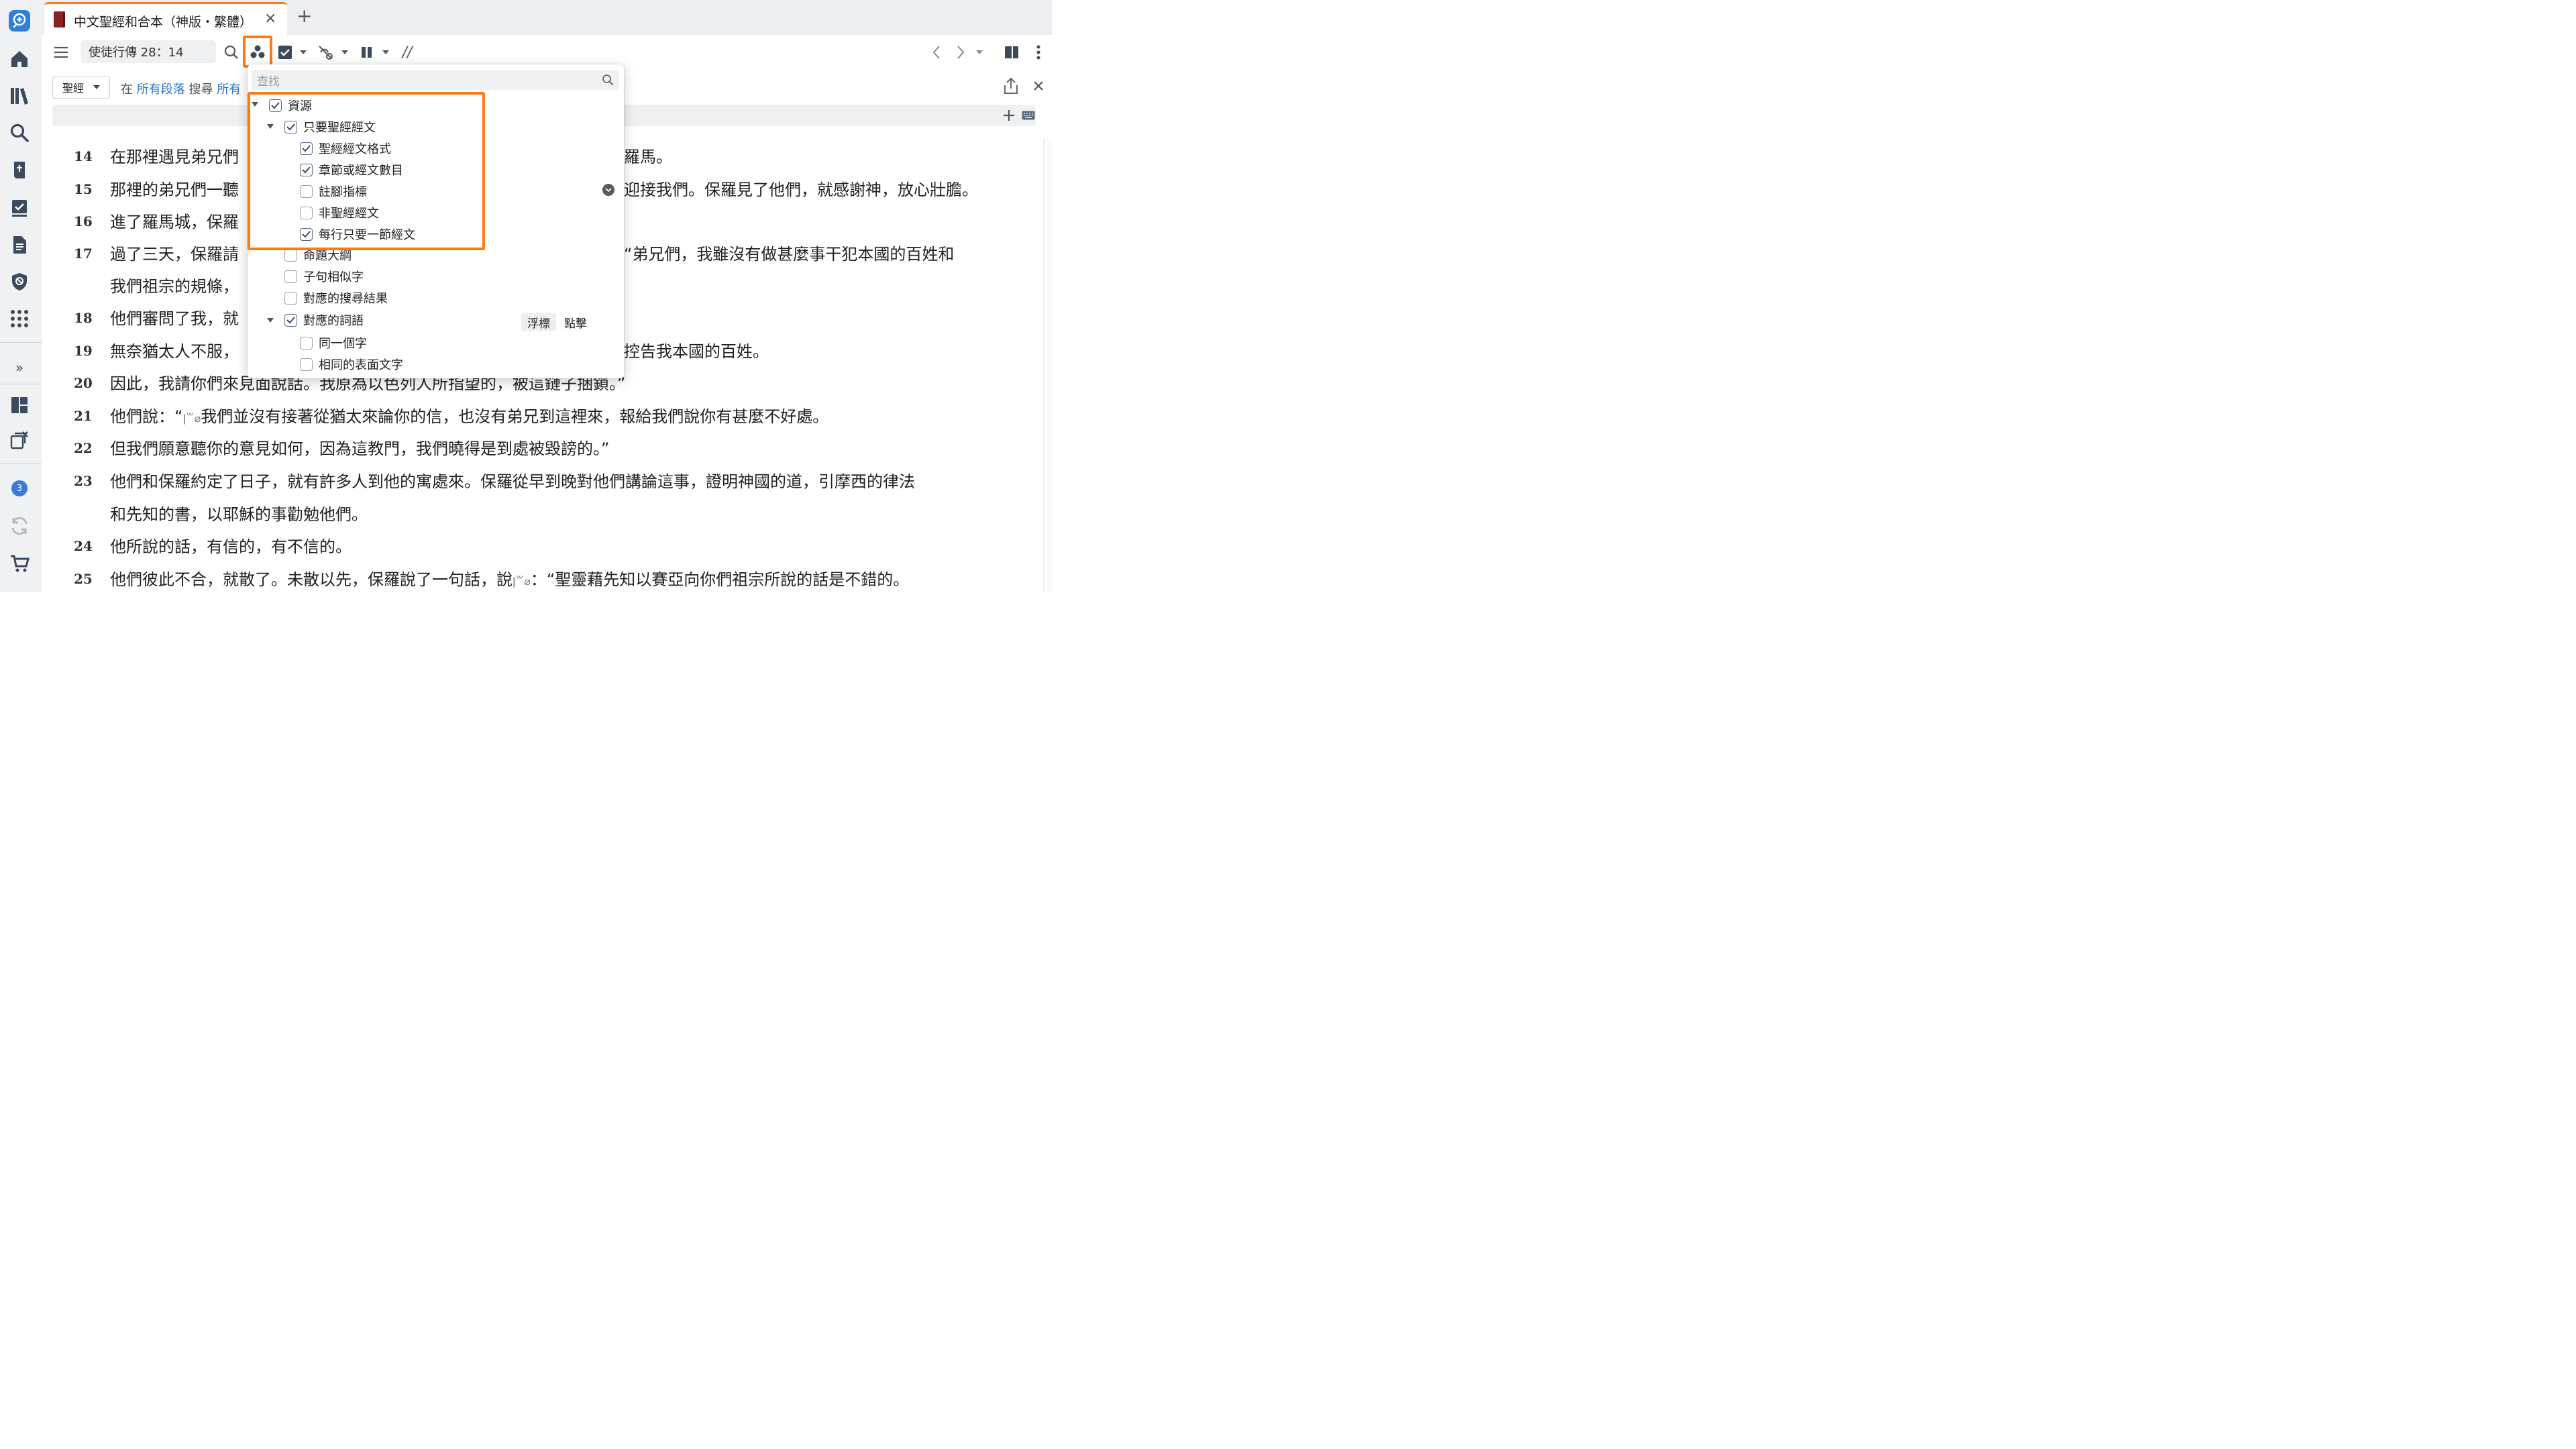  I want to click on filter-label: 相同的表面文字, so click(361, 365).